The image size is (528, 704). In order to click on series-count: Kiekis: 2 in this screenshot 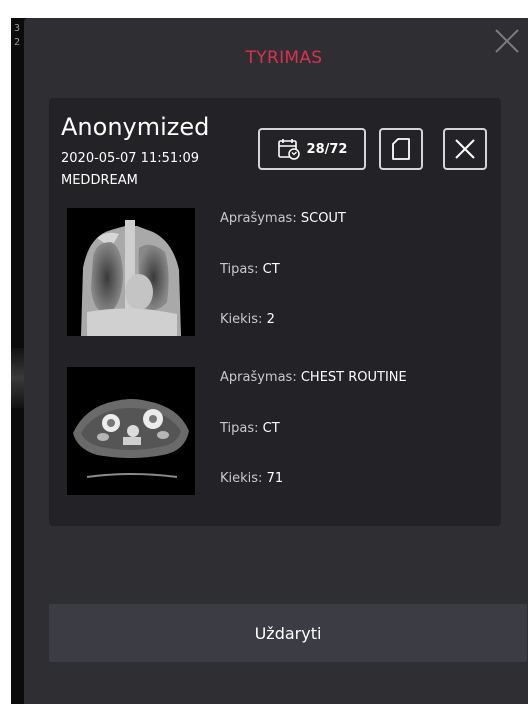, I will do `click(247, 320)`.